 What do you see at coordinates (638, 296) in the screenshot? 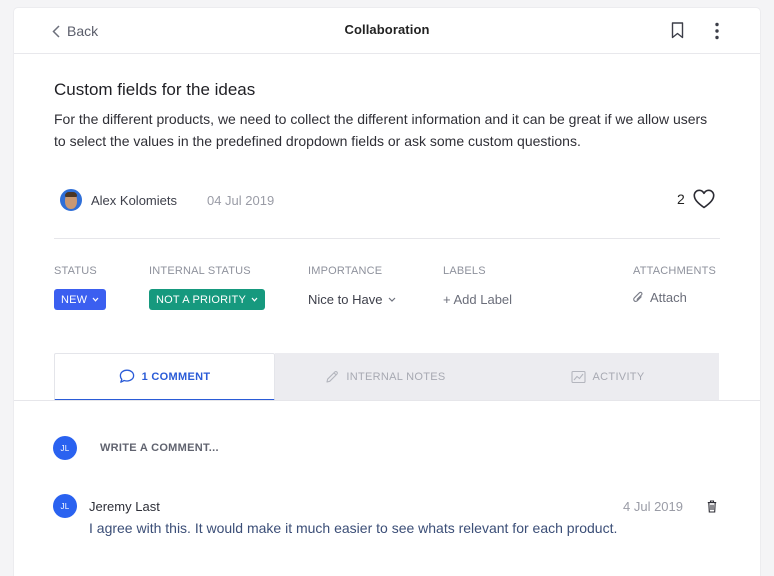
I see `paperclip-icon` at bounding box center [638, 296].